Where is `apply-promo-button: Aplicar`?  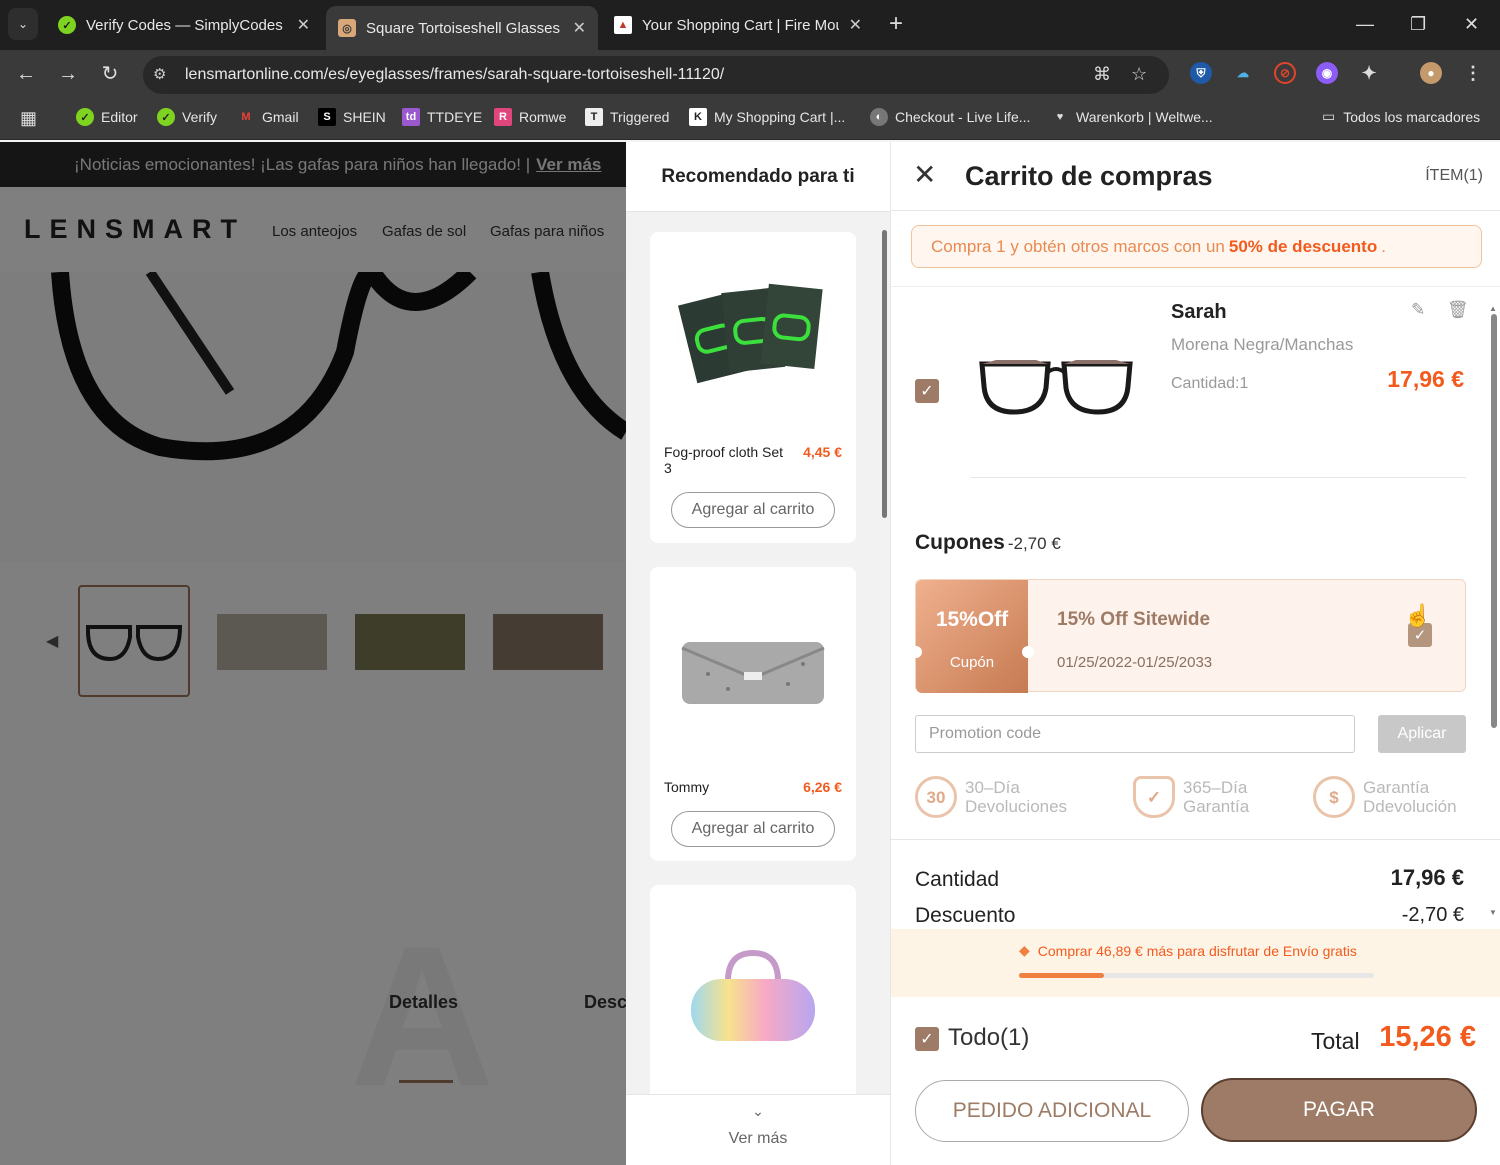
apply-promo-button: Aplicar is located at coordinates (1422, 734).